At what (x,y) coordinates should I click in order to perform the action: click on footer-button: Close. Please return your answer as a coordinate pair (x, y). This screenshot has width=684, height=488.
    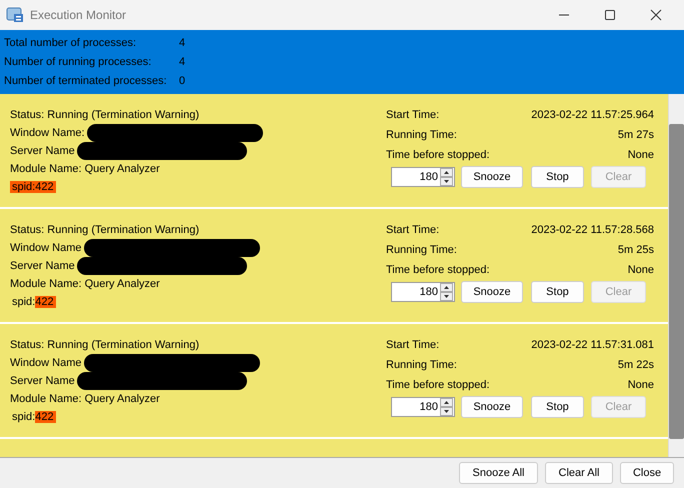
    Looking at the image, I should click on (647, 473).